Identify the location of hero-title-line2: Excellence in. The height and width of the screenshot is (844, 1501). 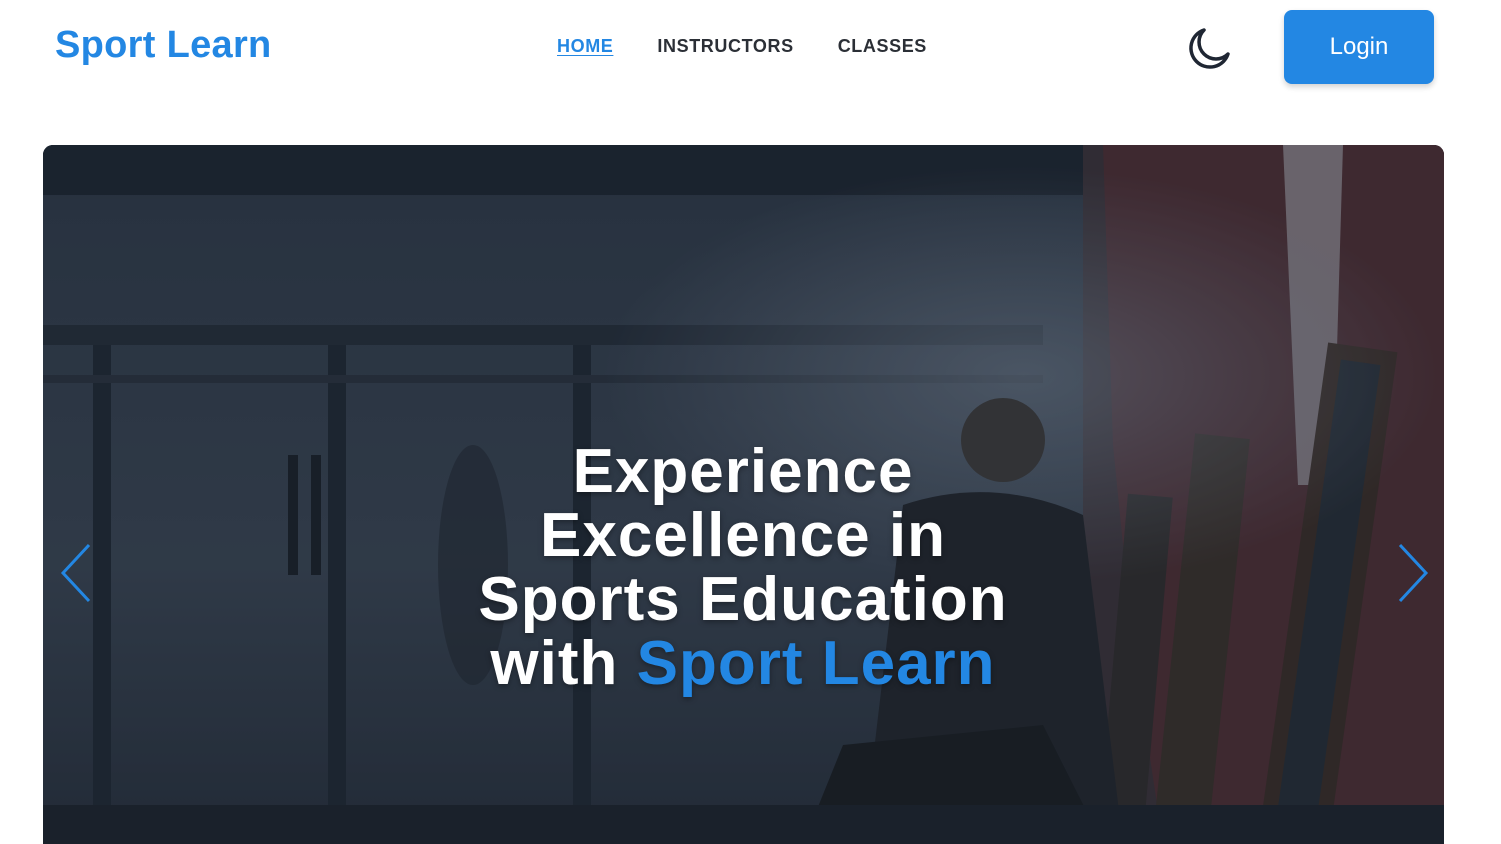
(743, 535).